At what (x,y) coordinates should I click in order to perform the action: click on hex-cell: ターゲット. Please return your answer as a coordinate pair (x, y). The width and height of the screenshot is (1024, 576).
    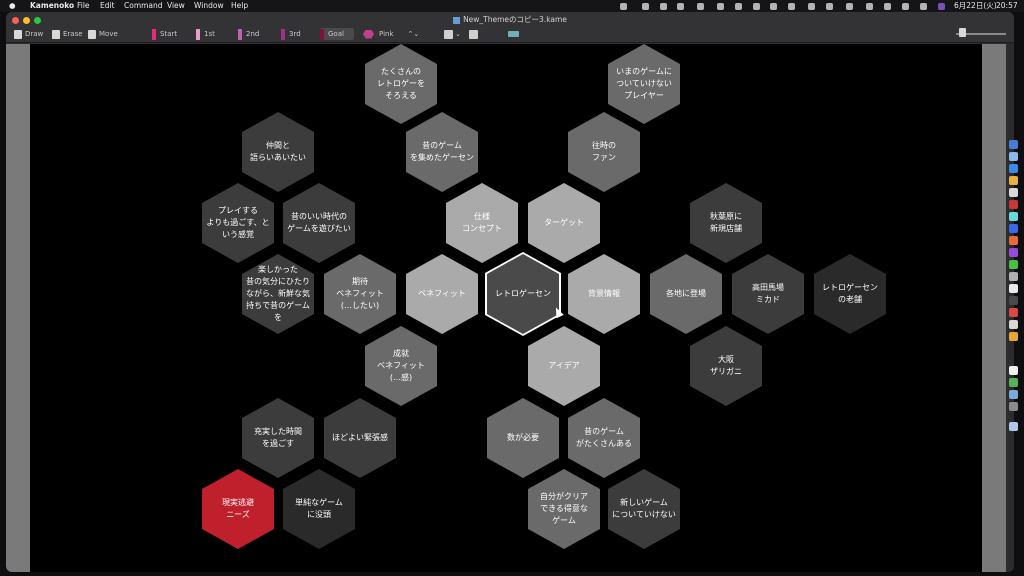
    Looking at the image, I should click on (564, 223).